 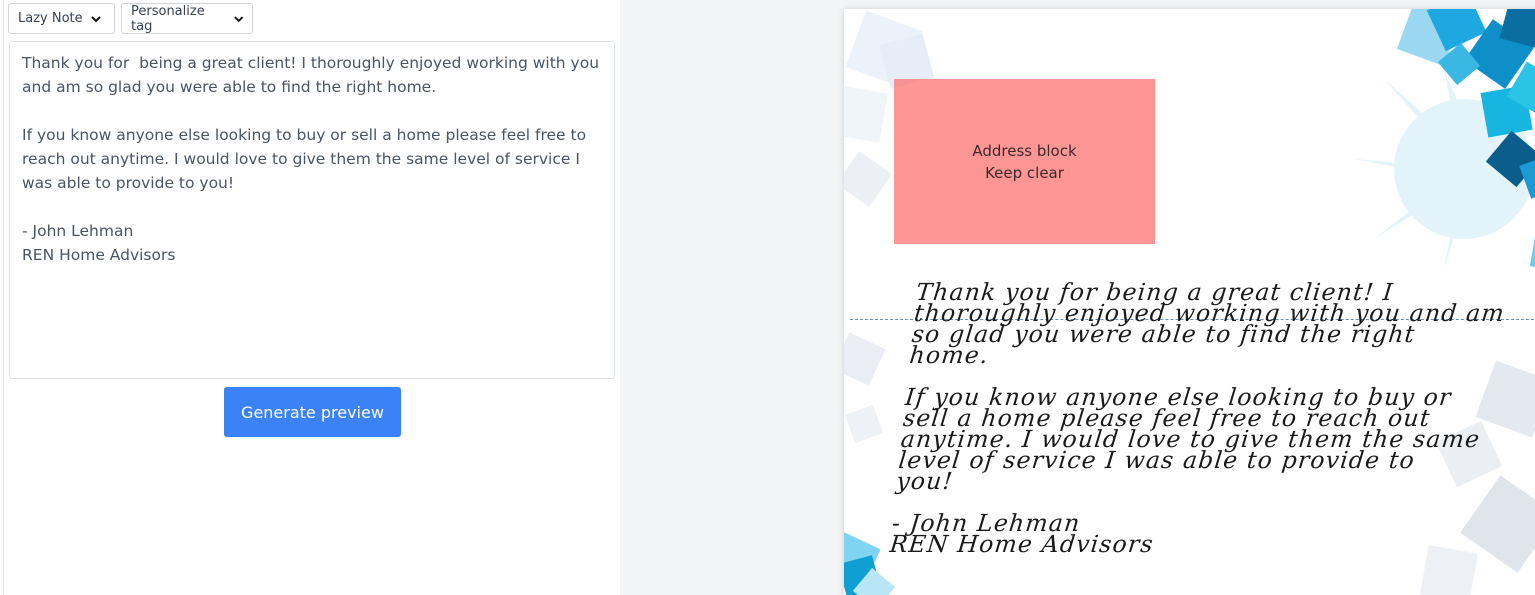 I want to click on template-dropdown: Lazy Note, so click(x=61, y=18).